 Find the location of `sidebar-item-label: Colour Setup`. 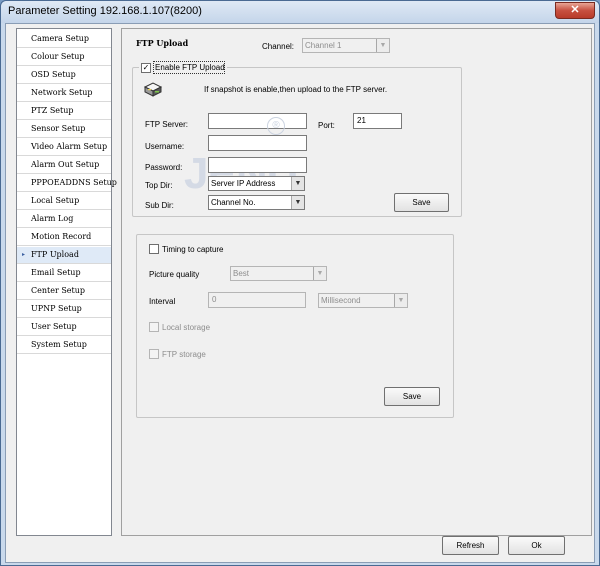

sidebar-item-label: Colour Setup is located at coordinates (58, 56).